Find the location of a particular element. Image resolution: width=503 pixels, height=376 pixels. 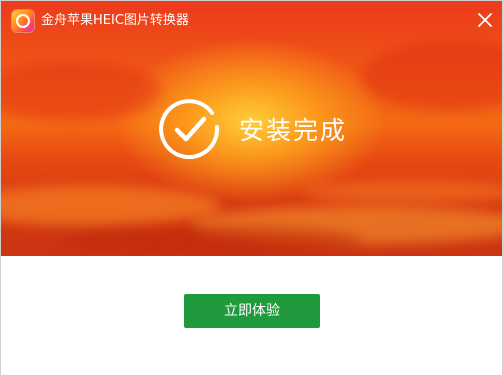

close-icon is located at coordinates (485, 20).